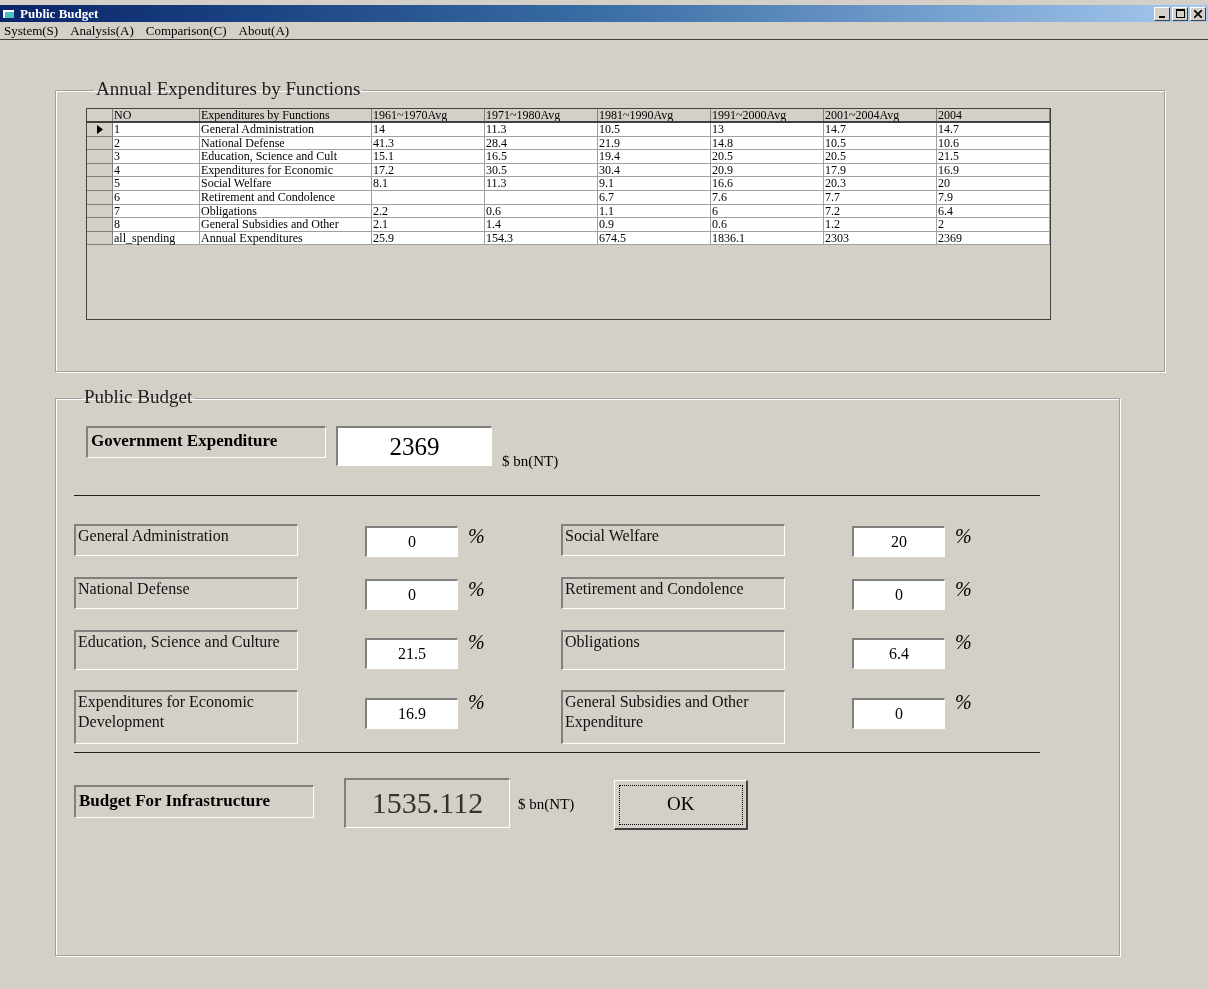  What do you see at coordinates (138, 396) in the screenshot?
I see `group-title: Public Budget` at bounding box center [138, 396].